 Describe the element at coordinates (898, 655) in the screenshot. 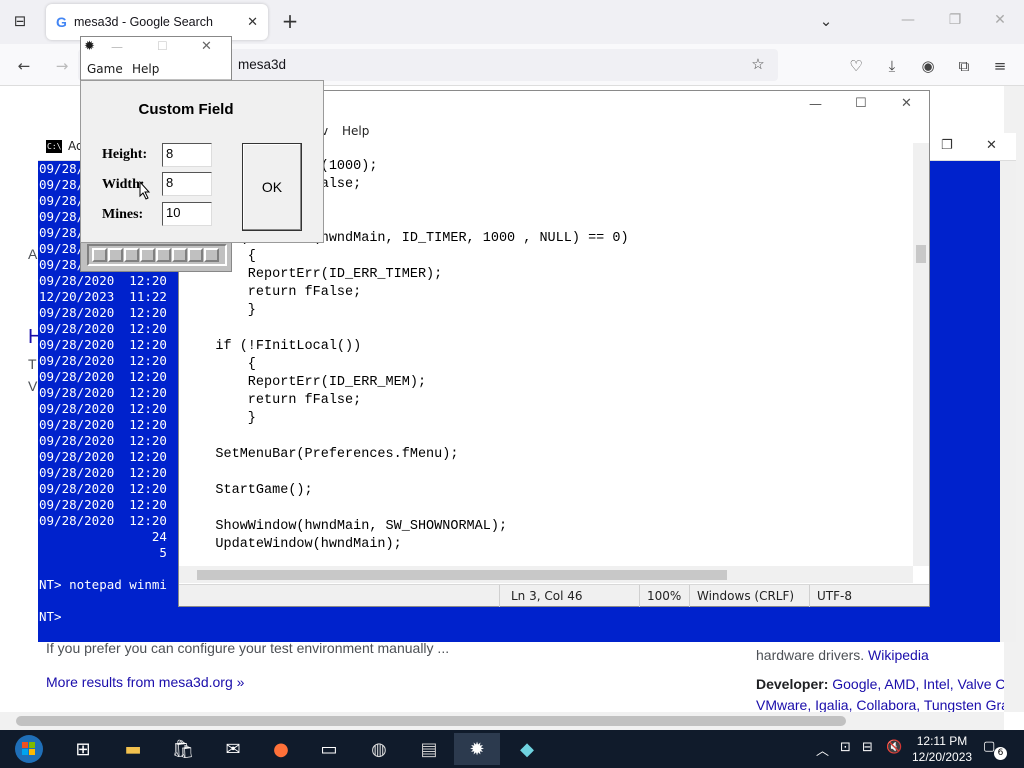

I see `wikipedia-link: Wikipedia` at that location.